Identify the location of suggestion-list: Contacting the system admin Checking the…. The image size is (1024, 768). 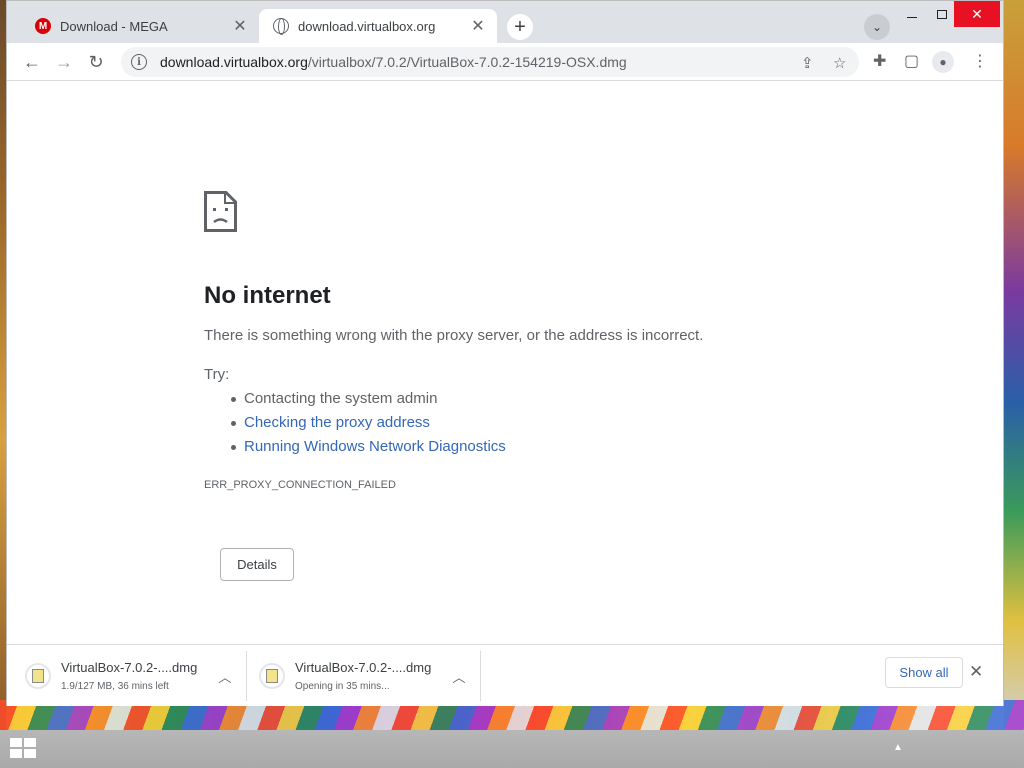
(368, 425).